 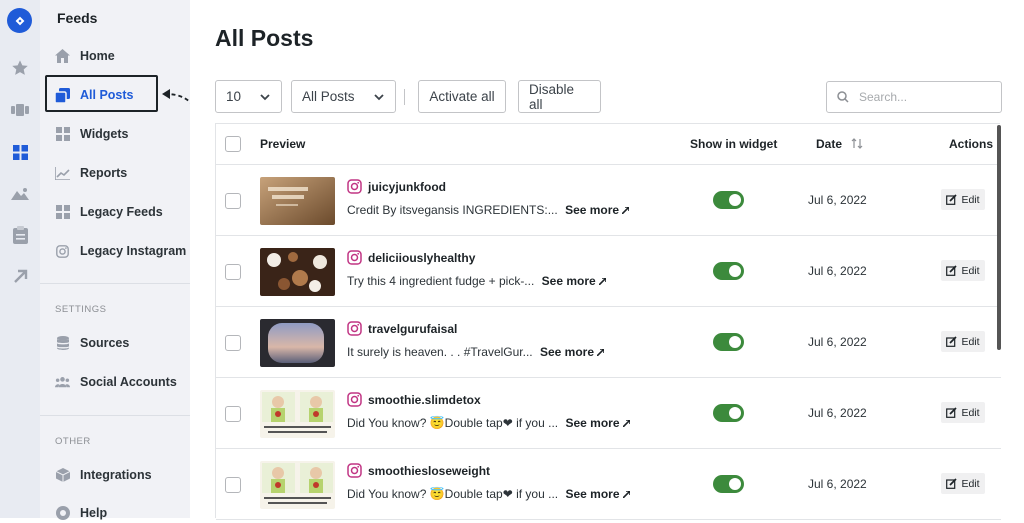 What do you see at coordinates (73, 441) in the screenshot?
I see `other-section-label: OTHER` at bounding box center [73, 441].